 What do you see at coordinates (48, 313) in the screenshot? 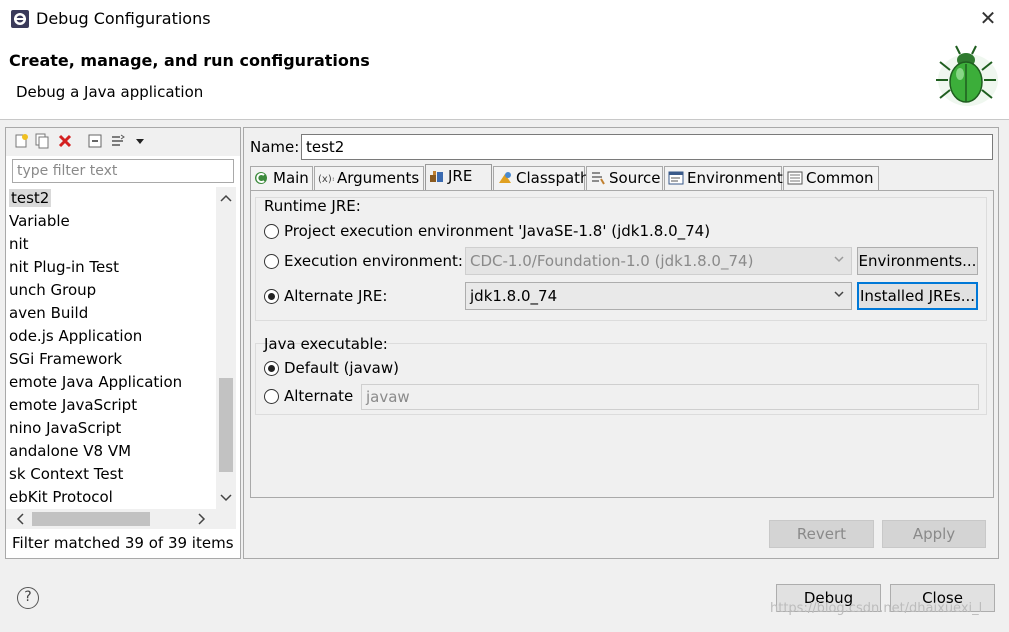
I see `list-item: aven Build` at bounding box center [48, 313].